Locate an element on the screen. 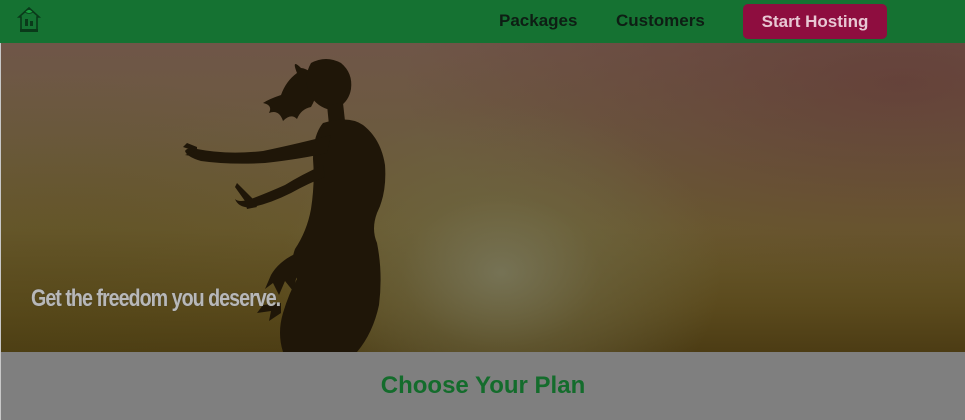  house-leaf-logo-icon is located at coordinates (29, 19).